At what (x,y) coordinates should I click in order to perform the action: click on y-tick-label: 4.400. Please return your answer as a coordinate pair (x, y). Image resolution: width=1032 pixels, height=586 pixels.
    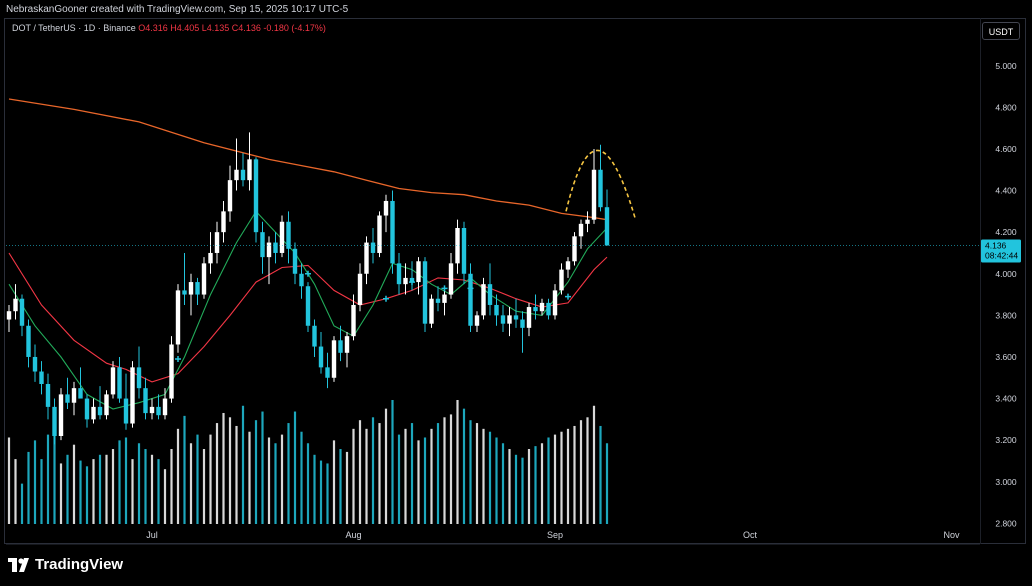
    Looking at the image, I should click on (1006, 191).